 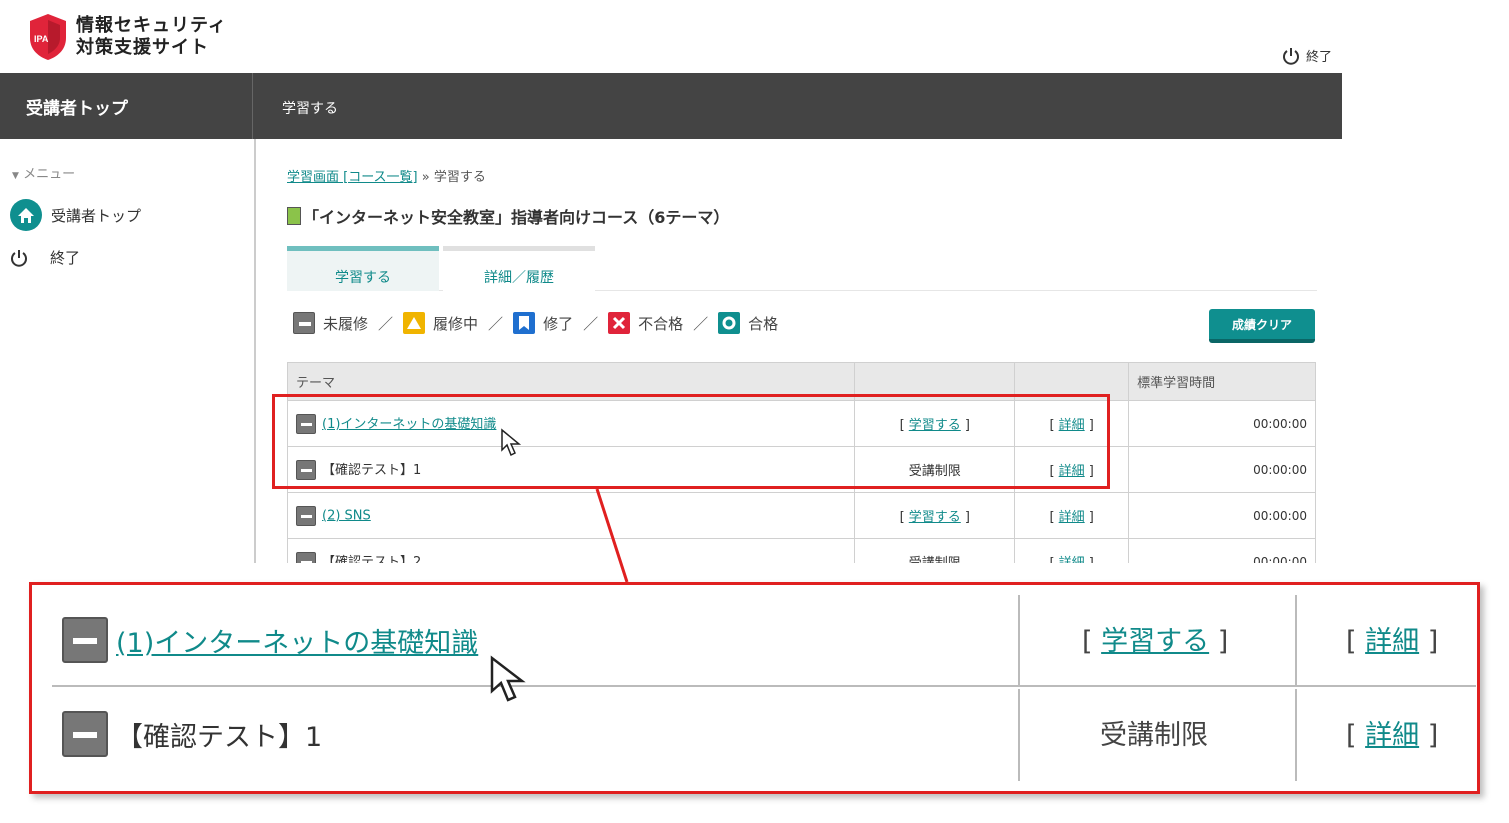 I want to click on logo-line-2: 対策支援サイト, so click(x=142, y=47).